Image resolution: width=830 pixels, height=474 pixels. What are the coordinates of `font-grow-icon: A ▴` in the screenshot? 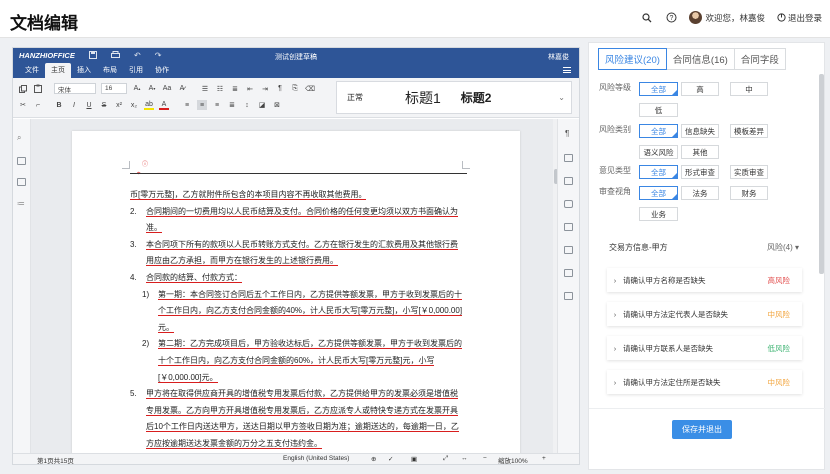 It's located at (137, 89).